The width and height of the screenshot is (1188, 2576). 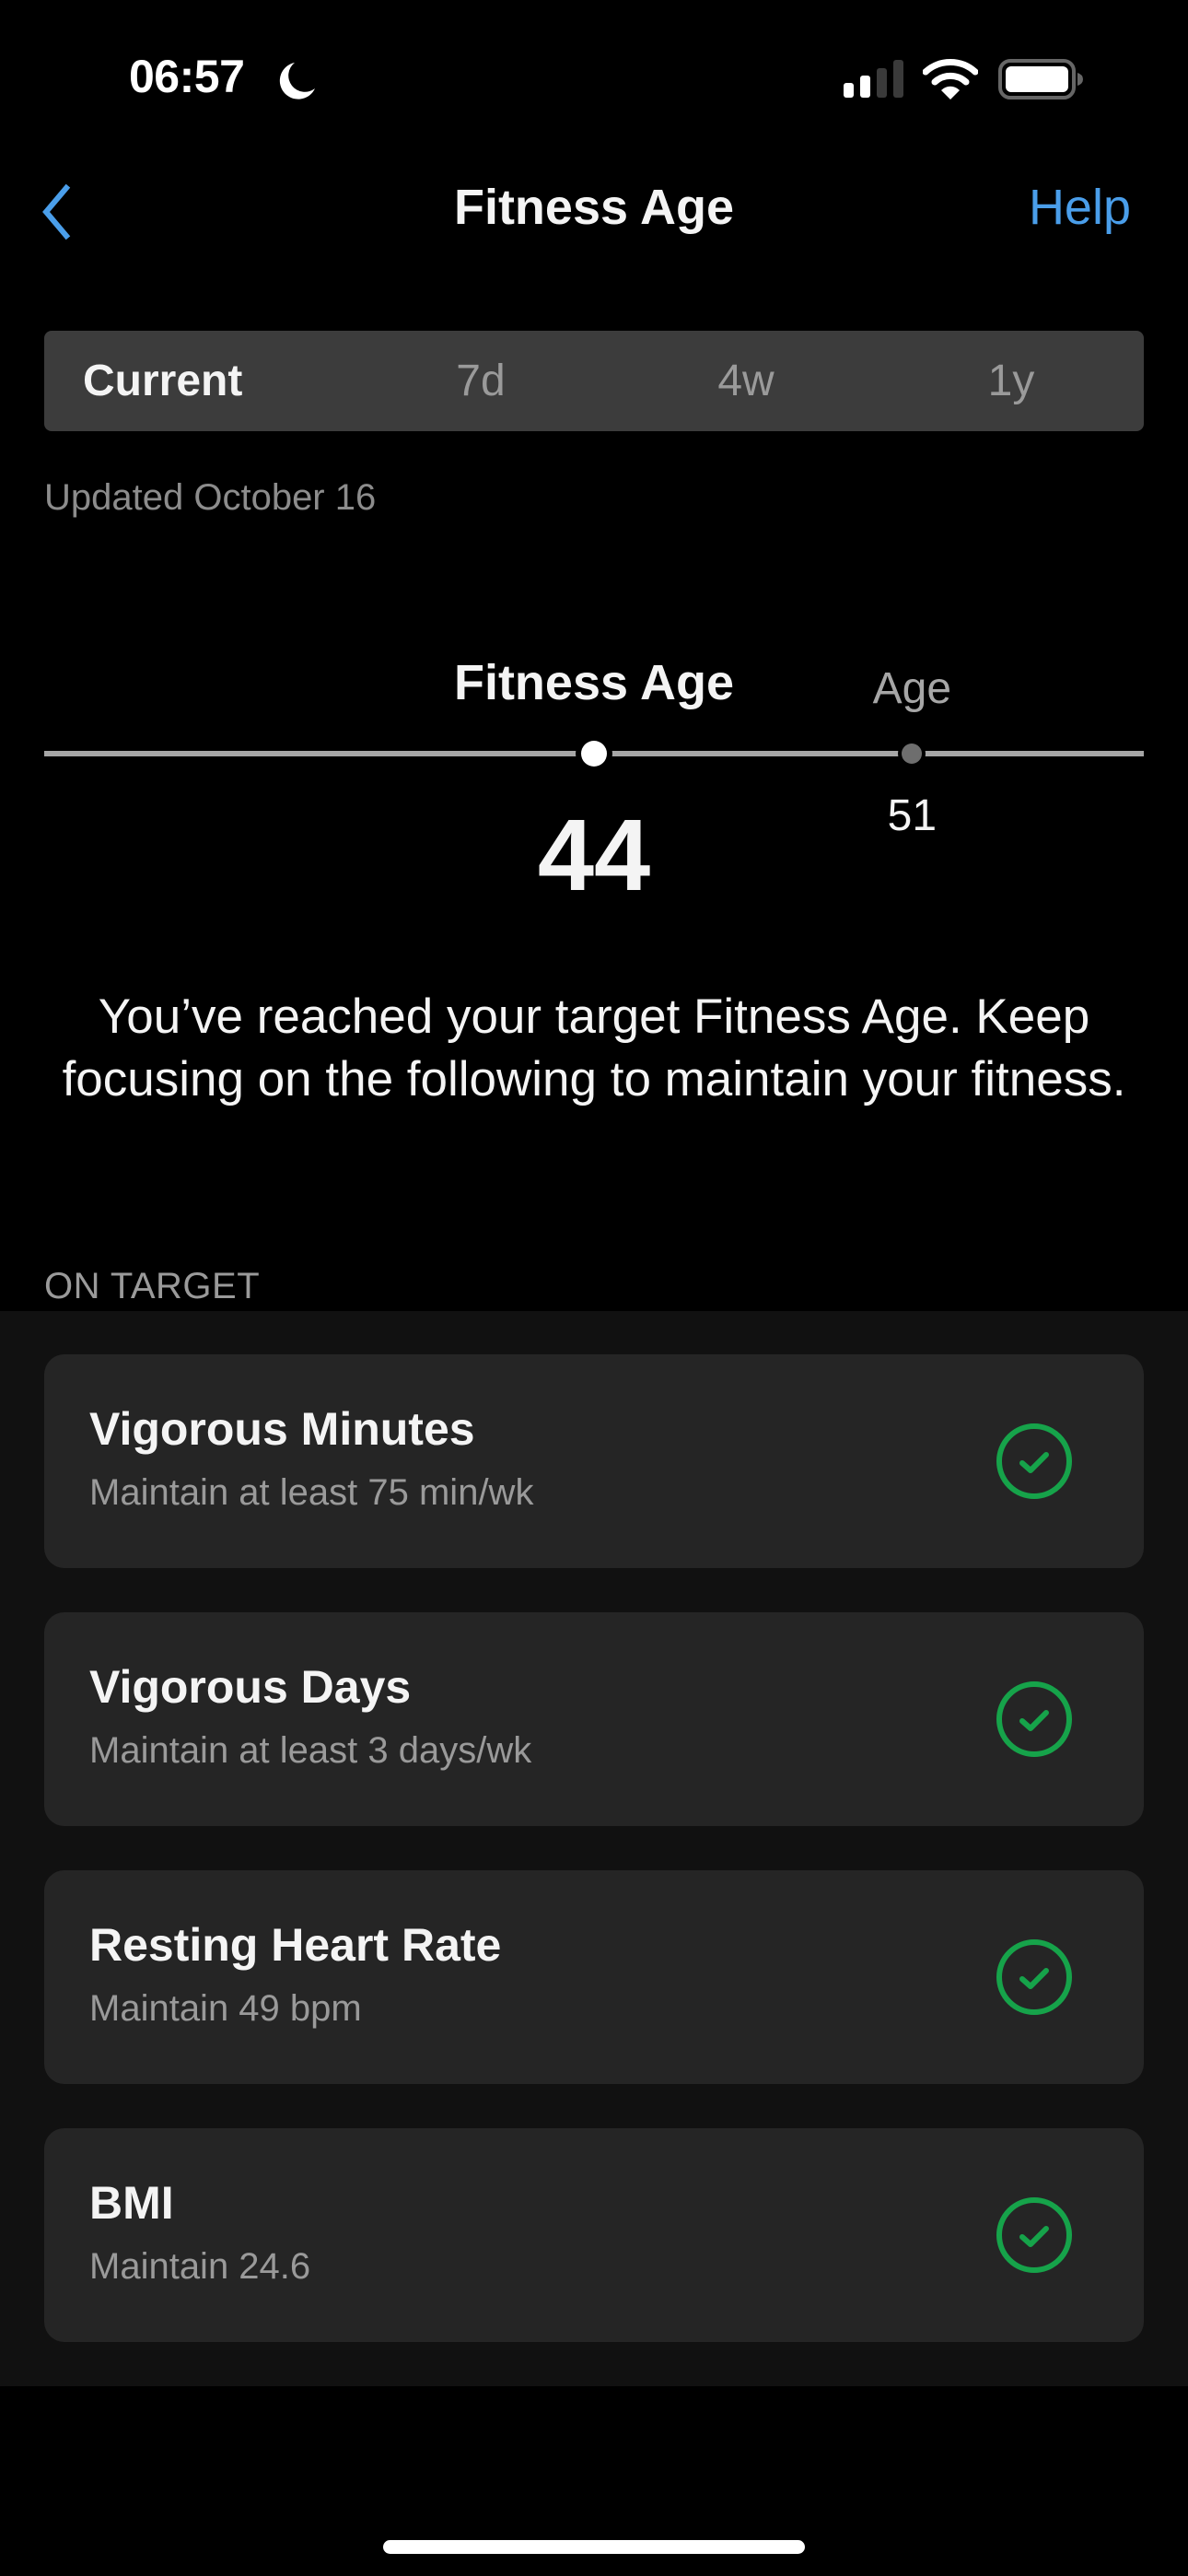 What do you see at coordinates (250, 1687) in the screenshot?
I see `item-title: Vigorous Days` at bounding box center [250, 1687].